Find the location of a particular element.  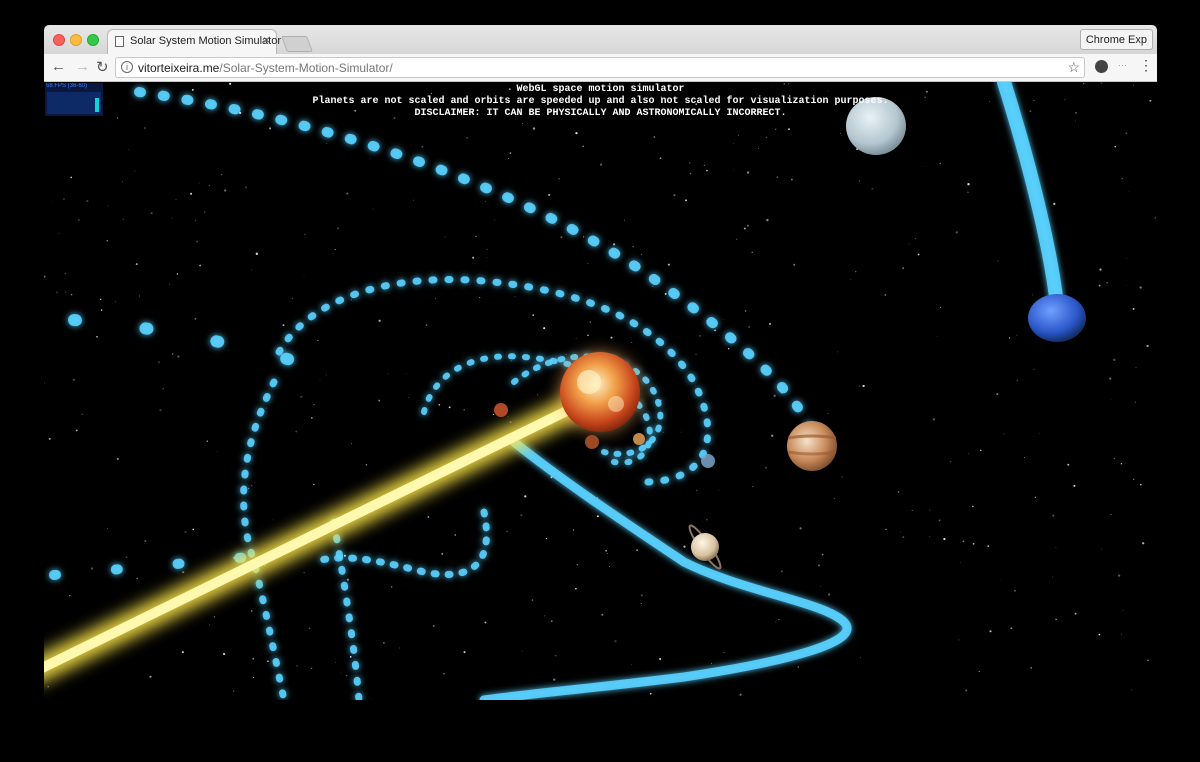

kebab-menu-icon: ⋮ is located at coordinates (1146, 65).